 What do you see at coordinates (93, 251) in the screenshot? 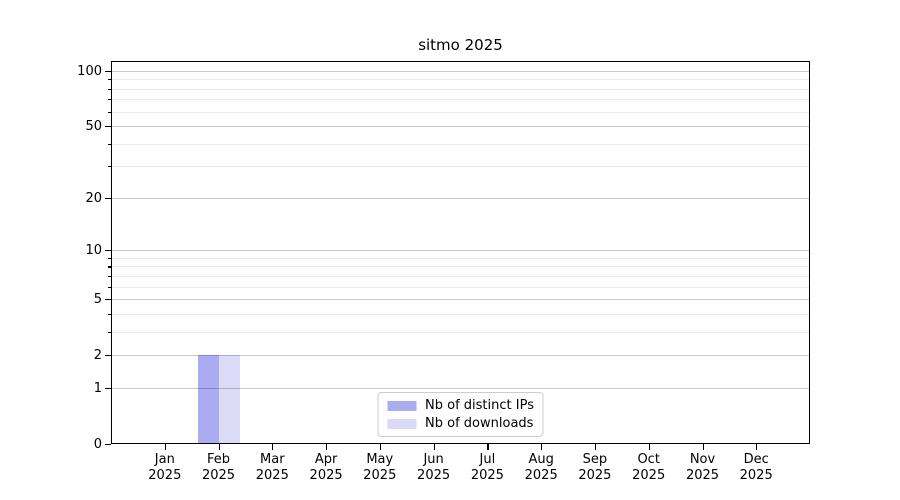
I see `y-tick-label: 10` at bounding box center [93, 251].